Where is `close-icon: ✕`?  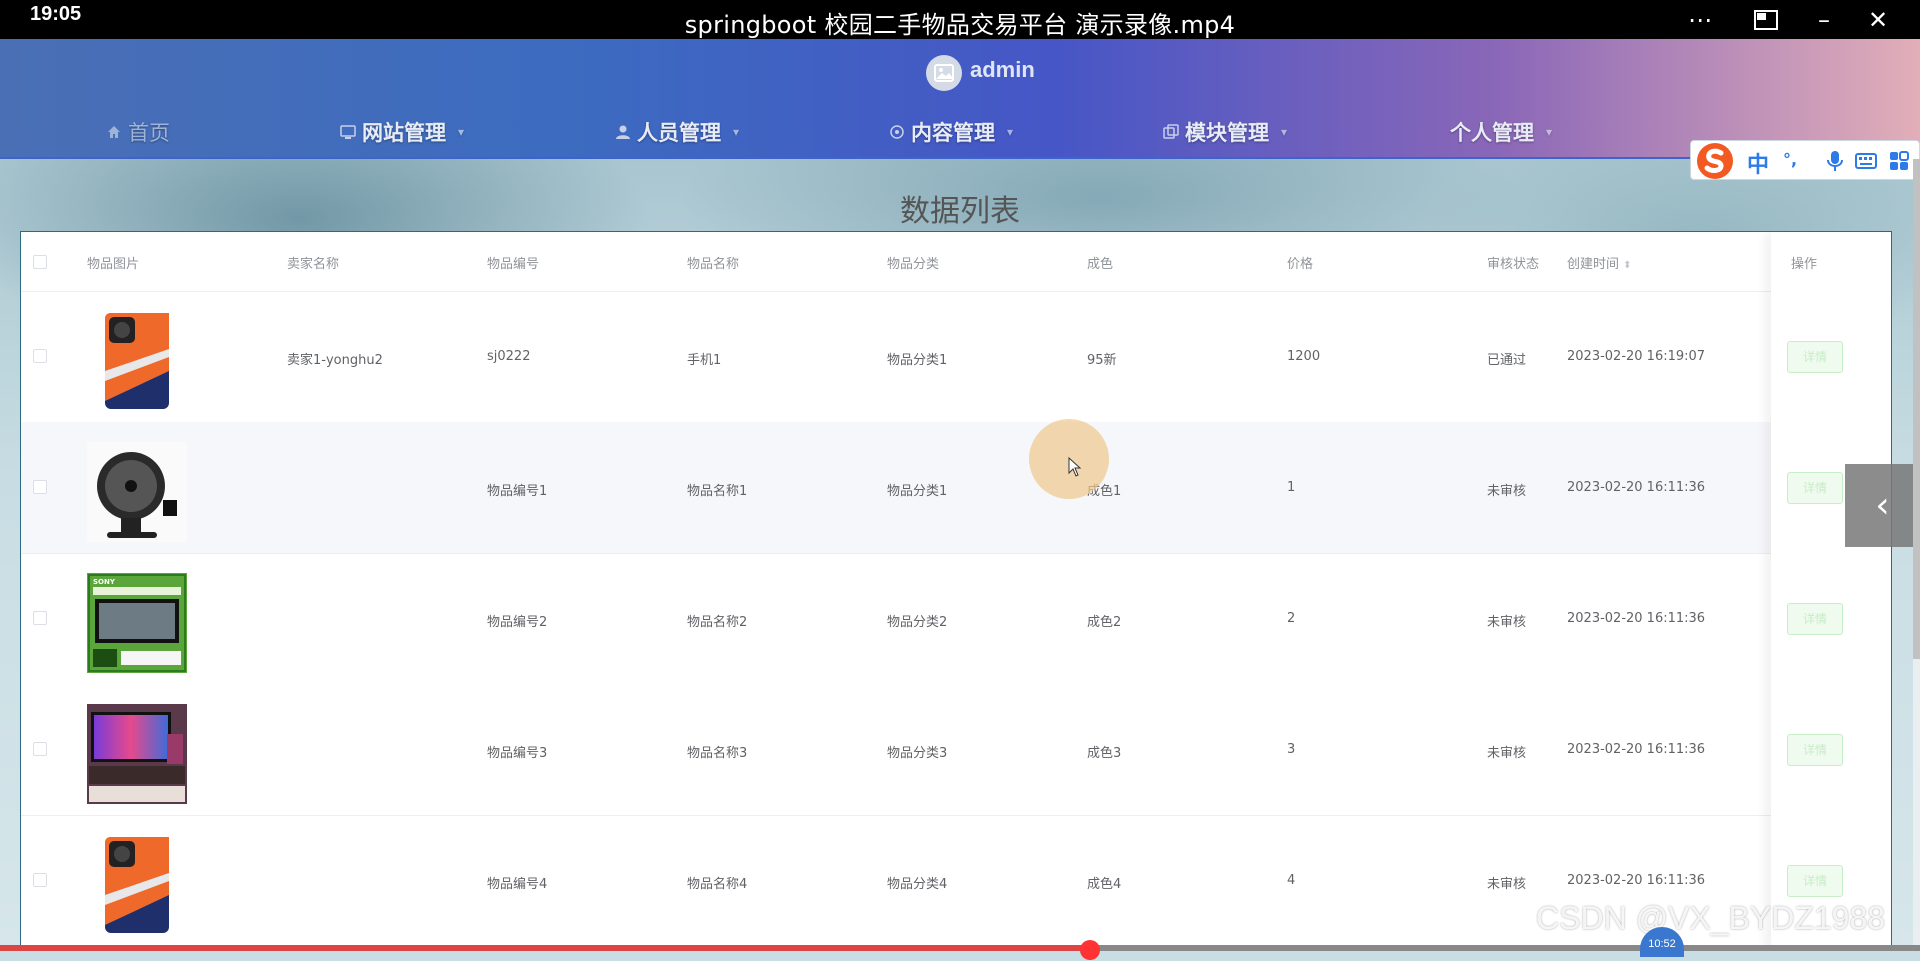
close-icon: ✕ is located at coordinates (1878, 20).